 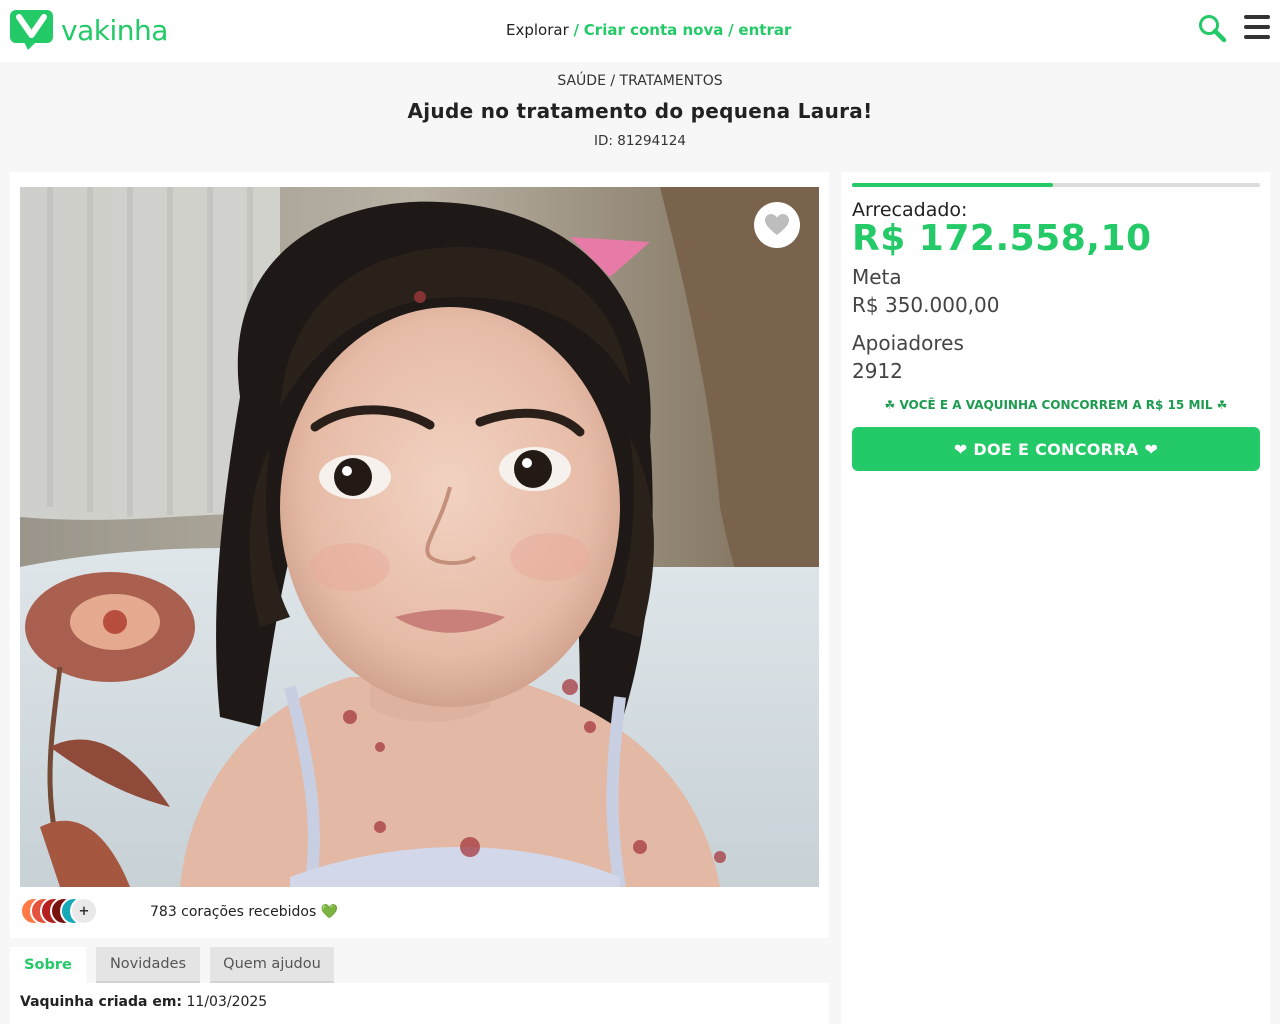 I want to click on heart-icon, so click(x=777, y=224).